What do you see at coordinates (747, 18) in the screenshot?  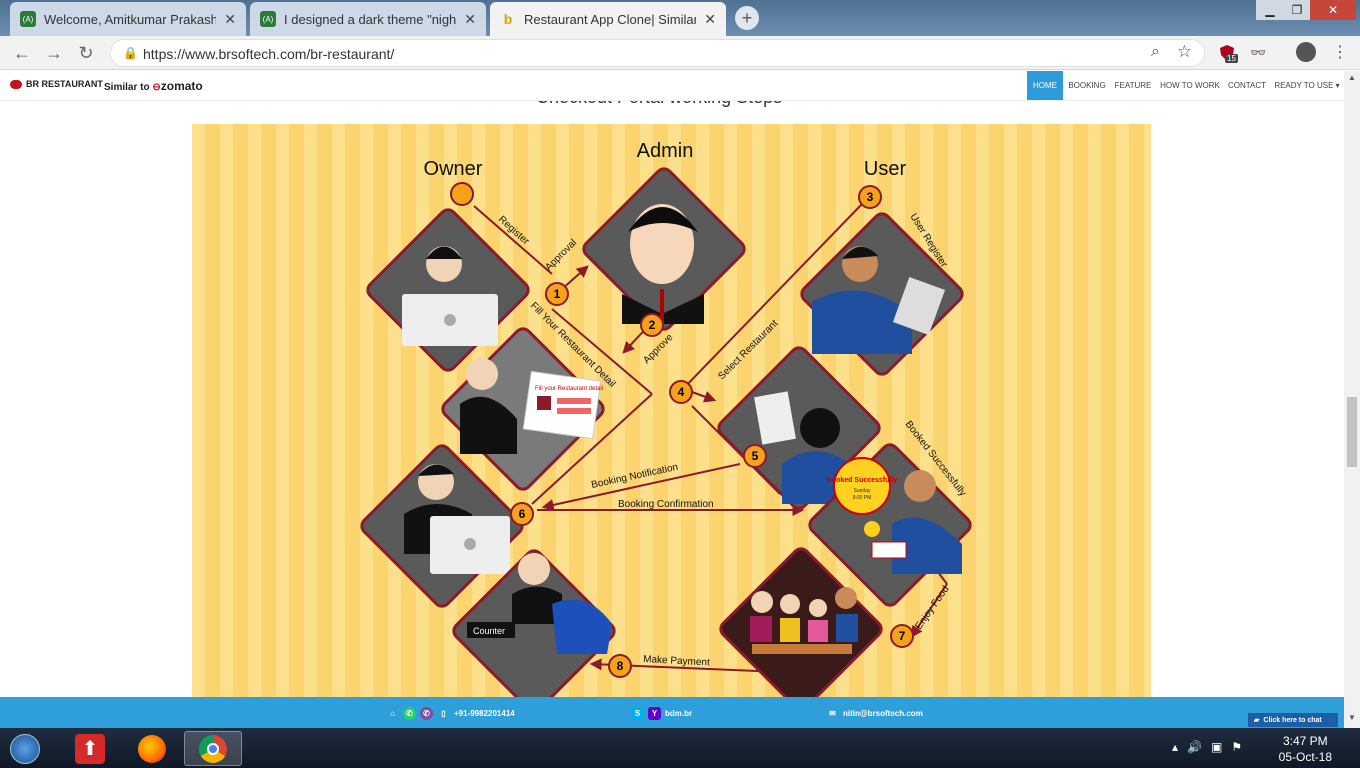 I see `new-tab-button: +` at bounding box center [747, 18].